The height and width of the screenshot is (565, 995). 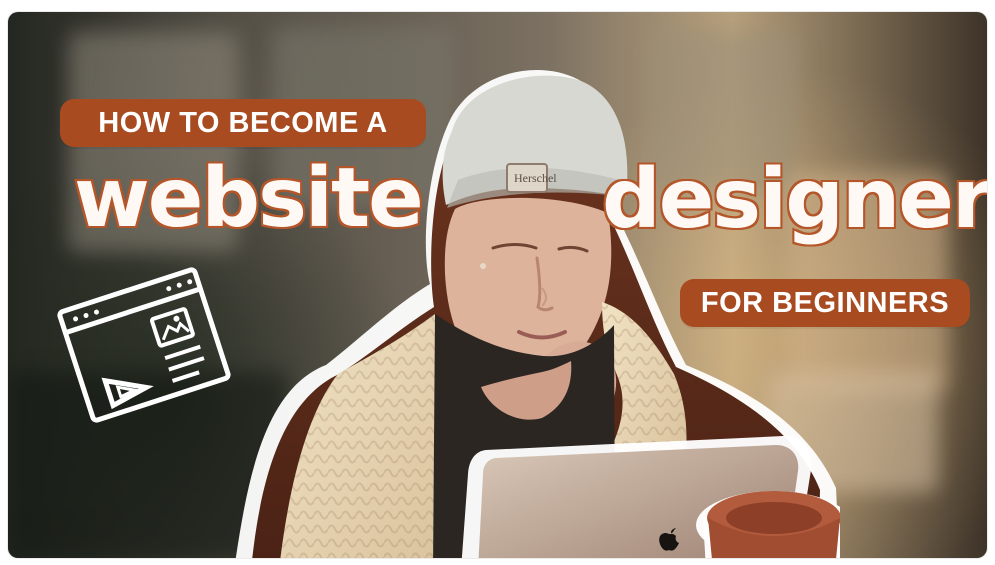 I want to click on left-word: website, so click(x=249, y=198).